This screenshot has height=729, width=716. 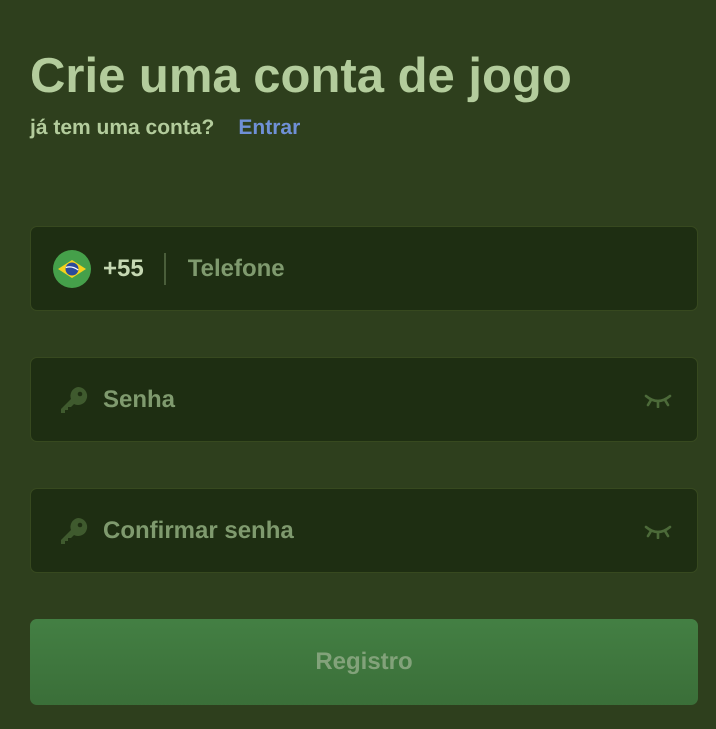 I want to click on phone-input: Telefone, so click(x=429, y=269).